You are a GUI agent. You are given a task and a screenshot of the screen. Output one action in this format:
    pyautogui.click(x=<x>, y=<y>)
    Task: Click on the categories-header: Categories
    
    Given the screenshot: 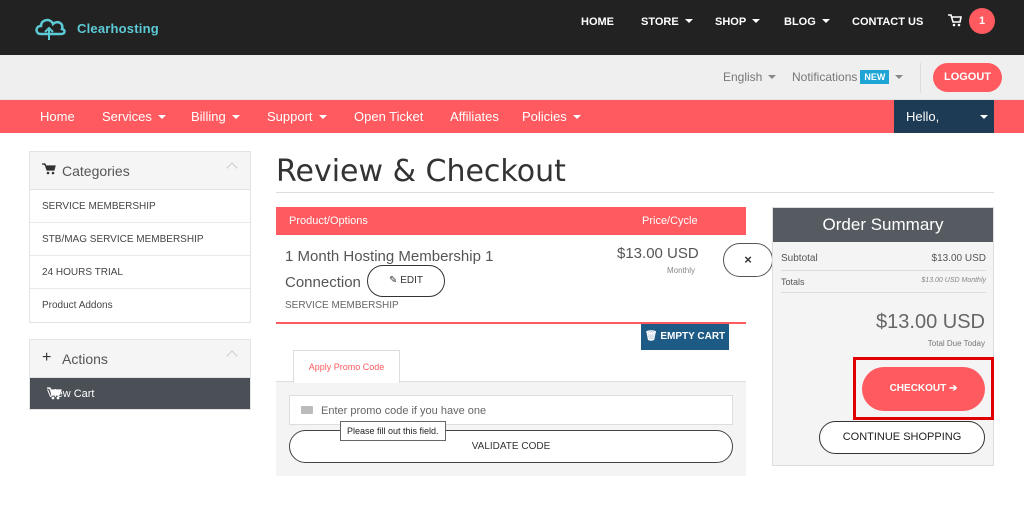 What is the action you would take?
    pyautogui.click(x=140, y=171)
    